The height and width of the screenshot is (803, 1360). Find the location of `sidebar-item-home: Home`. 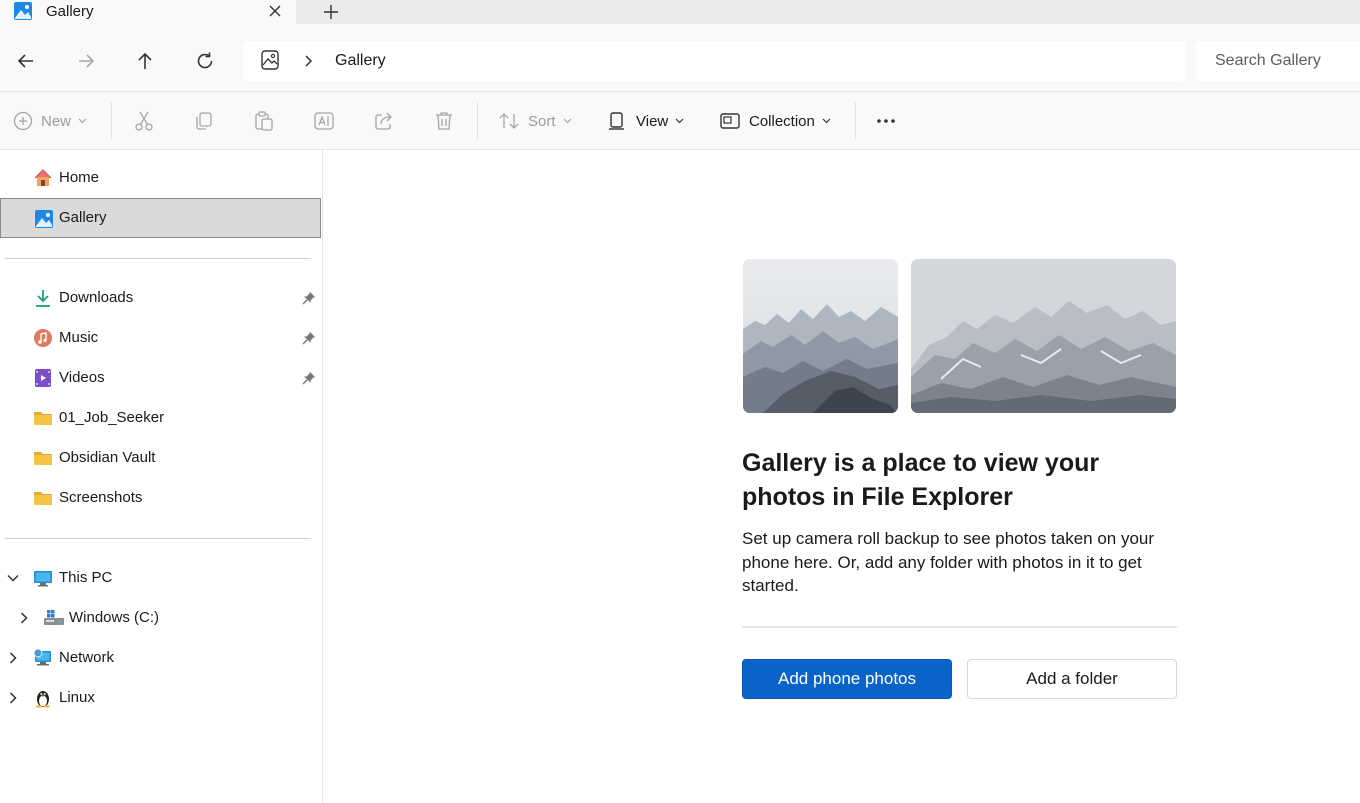

sidebar-item-home: Home is located at coordinates (160, 178).